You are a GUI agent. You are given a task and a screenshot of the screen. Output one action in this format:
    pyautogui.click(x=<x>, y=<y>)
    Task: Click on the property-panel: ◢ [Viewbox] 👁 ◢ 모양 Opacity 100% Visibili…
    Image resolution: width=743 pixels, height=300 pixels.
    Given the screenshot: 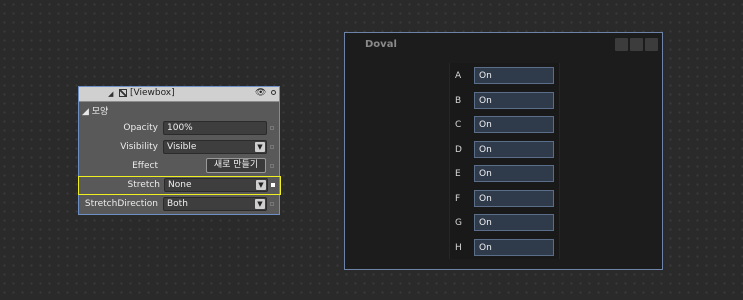 What is the action you would take?
    pyautogui.click(x=179, y=150)
    